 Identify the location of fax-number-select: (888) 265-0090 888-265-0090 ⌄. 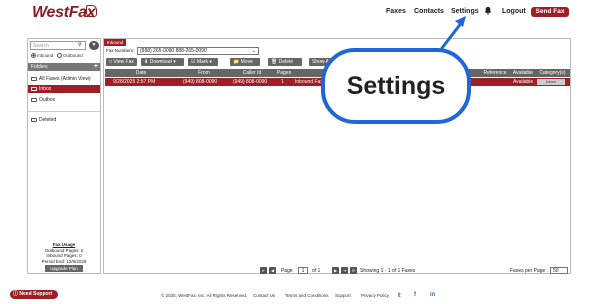
(198, 51).